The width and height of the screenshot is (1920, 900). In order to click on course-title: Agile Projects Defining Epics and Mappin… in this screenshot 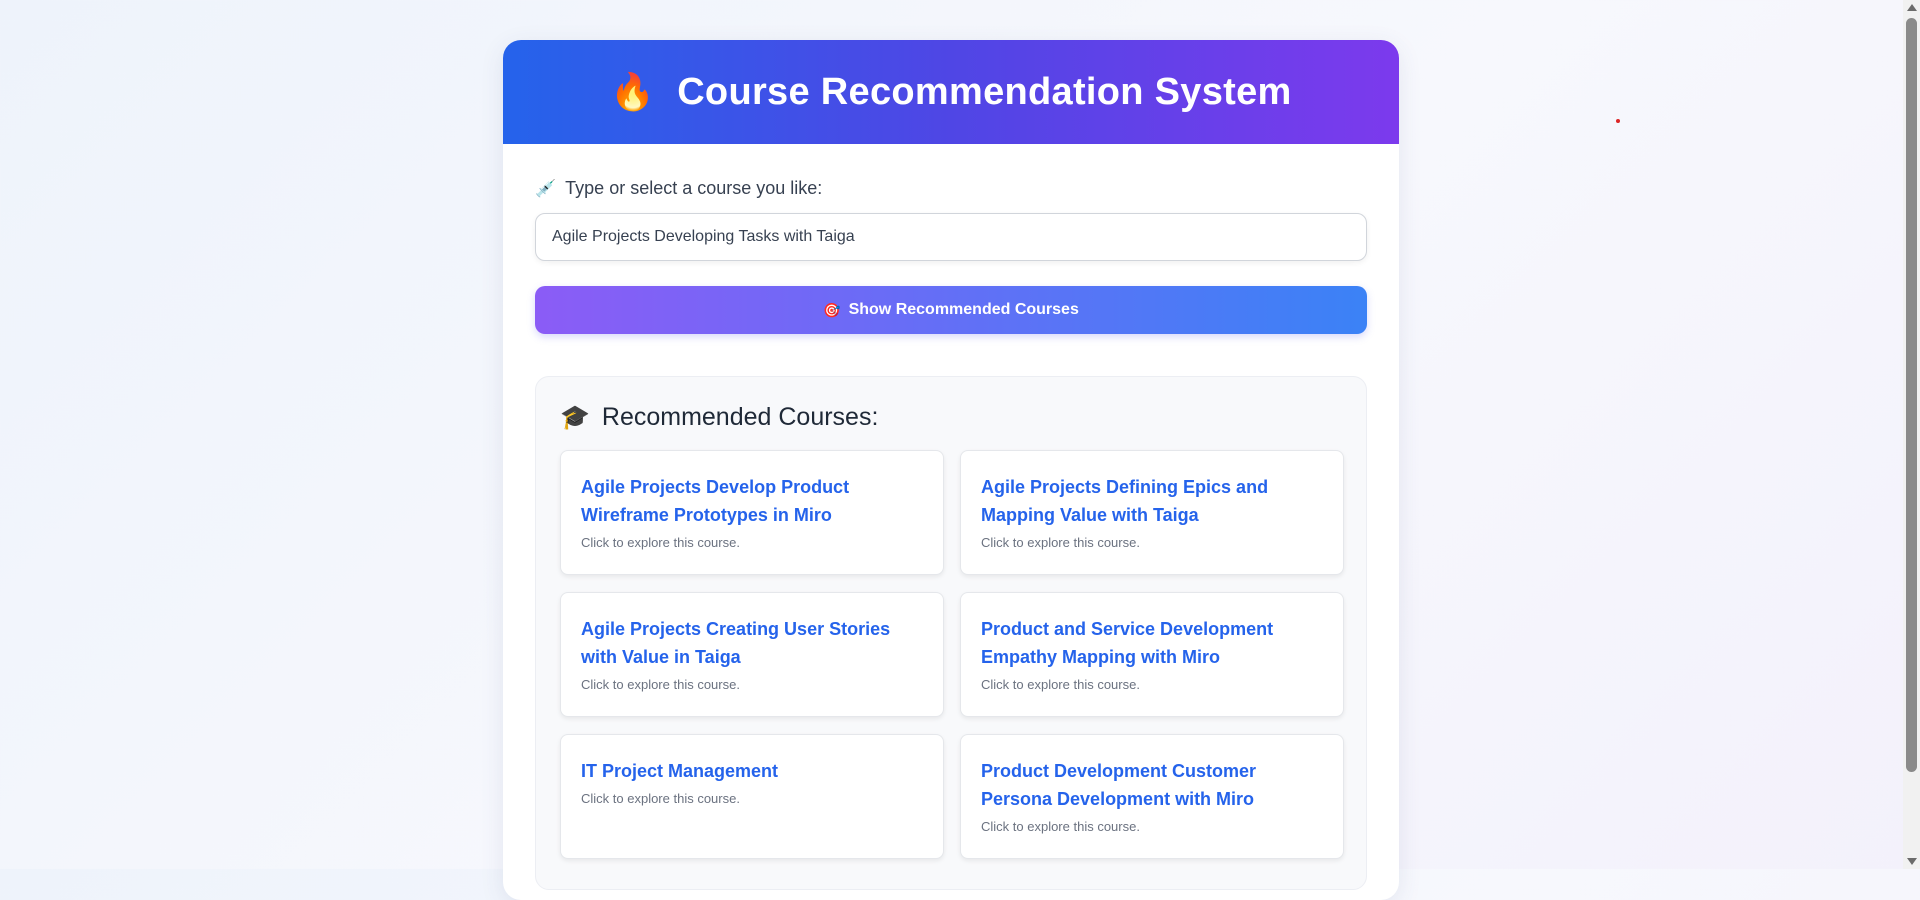, I will do `click(1152, 501)`.